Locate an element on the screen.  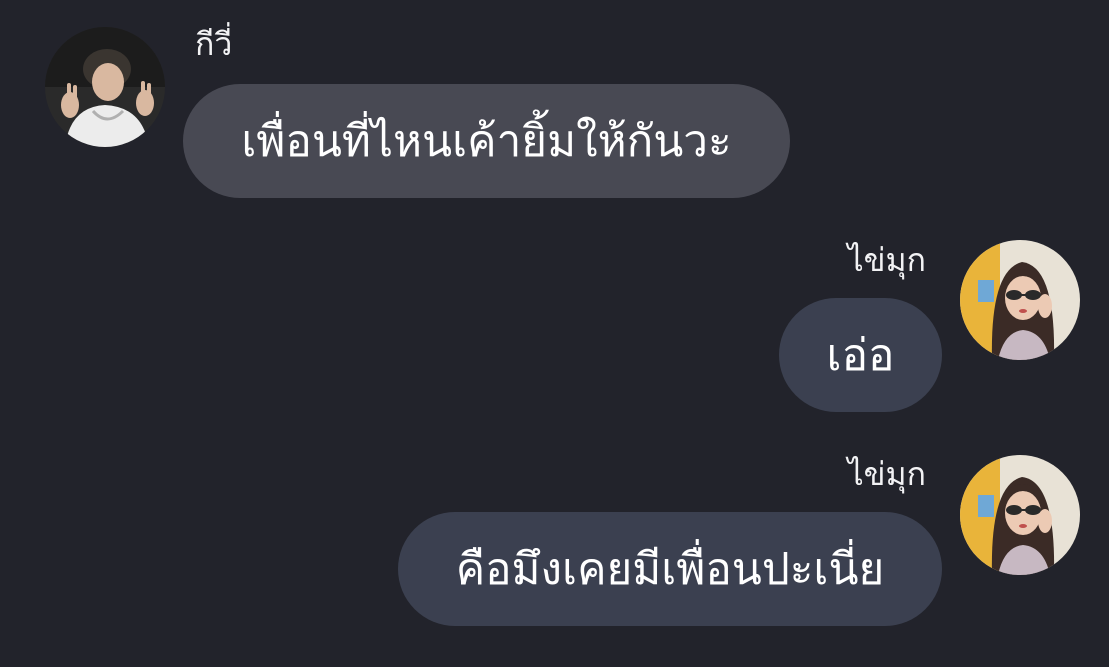
message-bubble-incoming: เพื่อนที่ไหนเค้ายิ้มให้กันวะ is located at coordinates (486, 141).